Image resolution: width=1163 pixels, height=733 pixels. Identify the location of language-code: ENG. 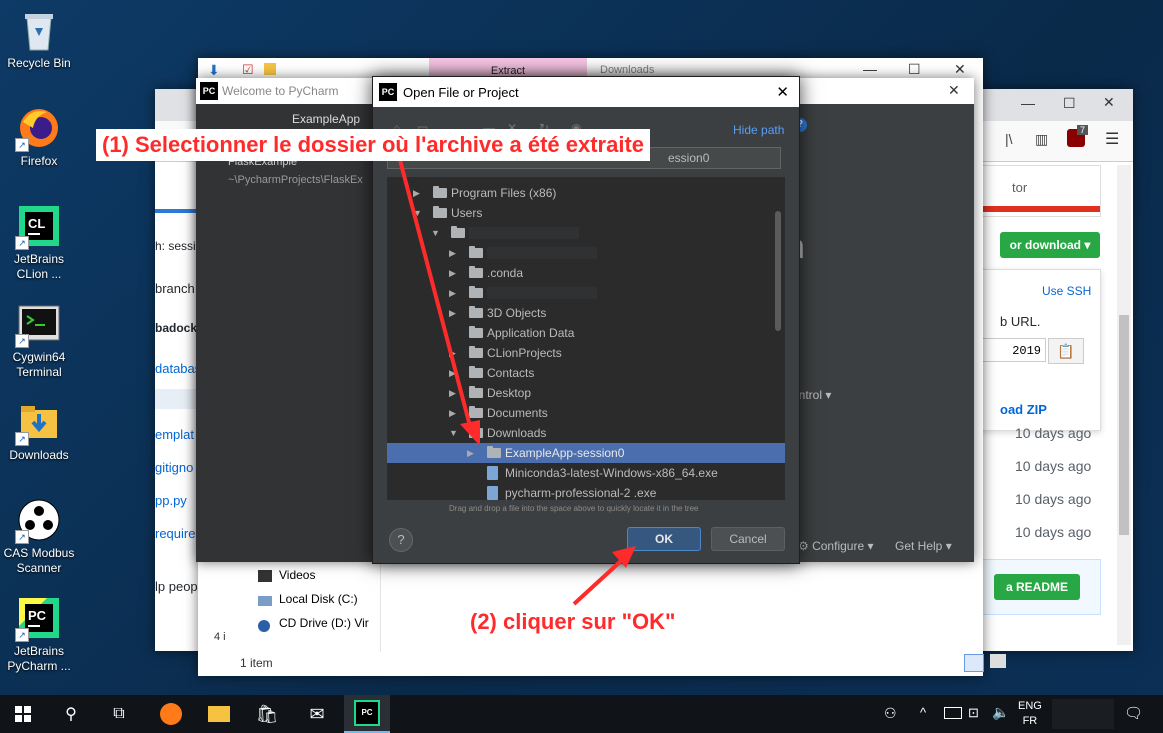
(1030, 706).